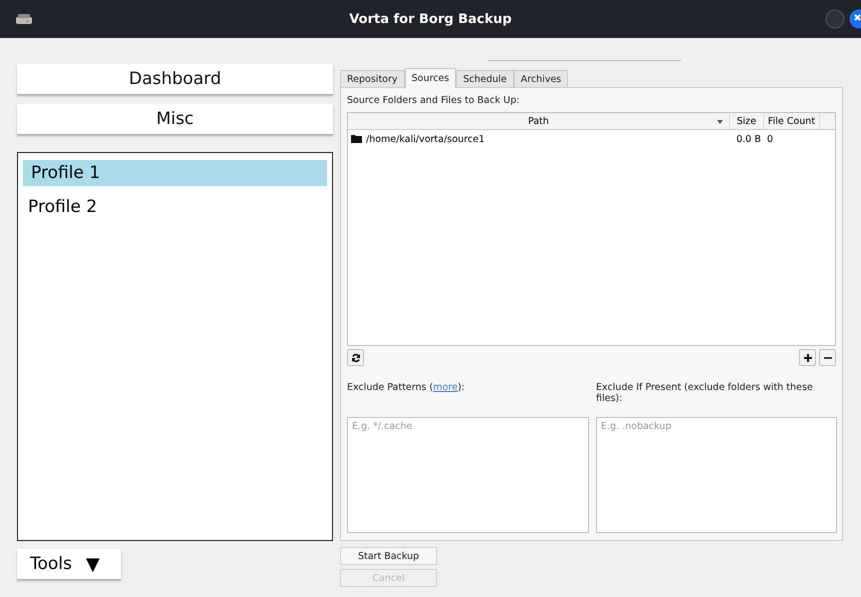 The height and width of the screenshot is (597, 861). Describe the element at coordinates (175, 173) in the screenshot. I see `profile-item: Profile 1` at that location.